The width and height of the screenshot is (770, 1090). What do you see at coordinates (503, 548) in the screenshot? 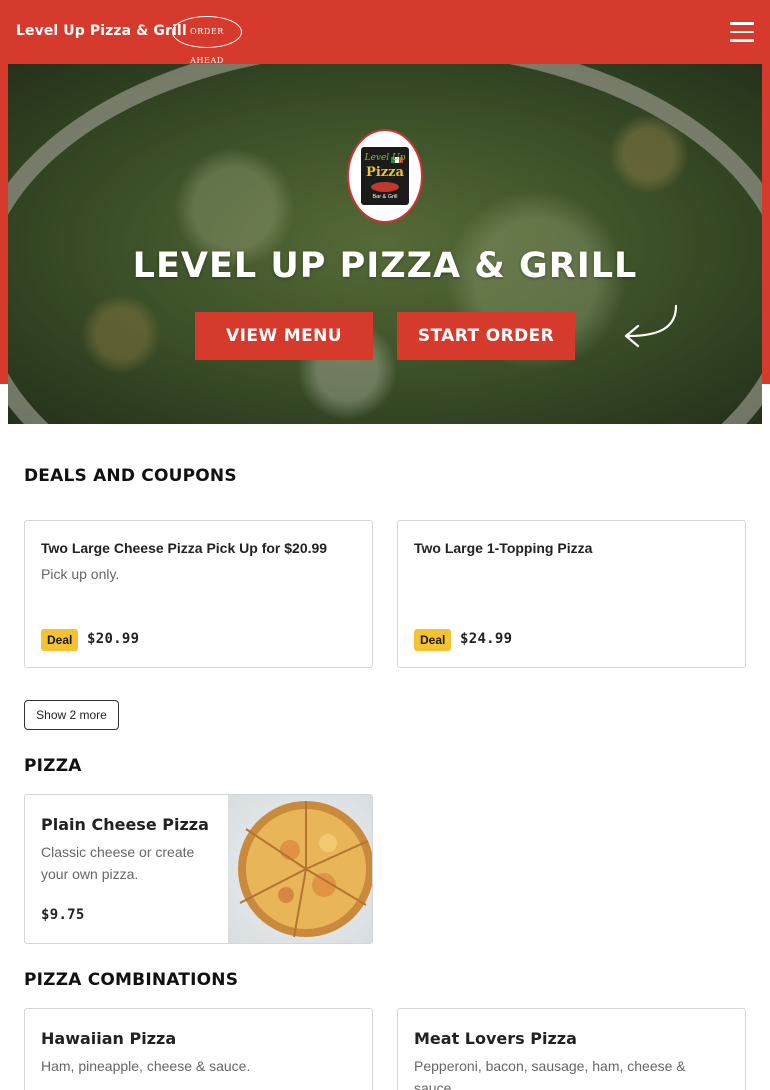
I see `deal-name: Two Large 1-Topping Pizza` at bounding box center [503, 548].